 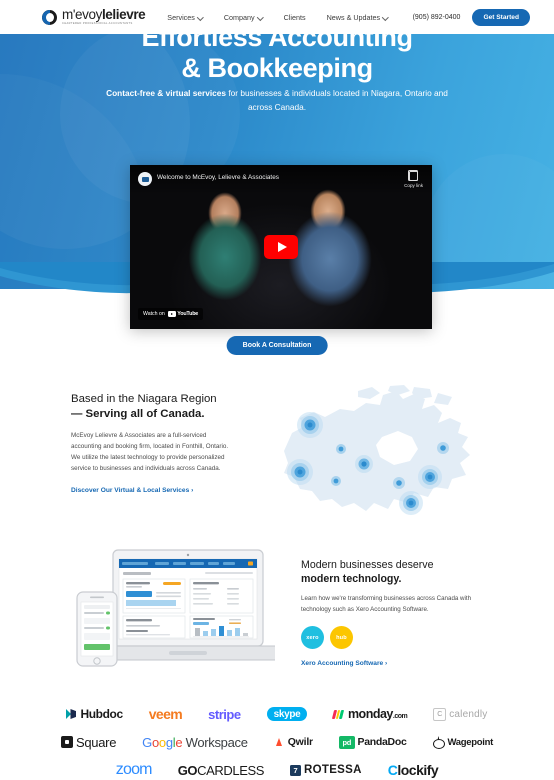 I want to click on rotessa-icon: 7, so click(x=296, y=770).